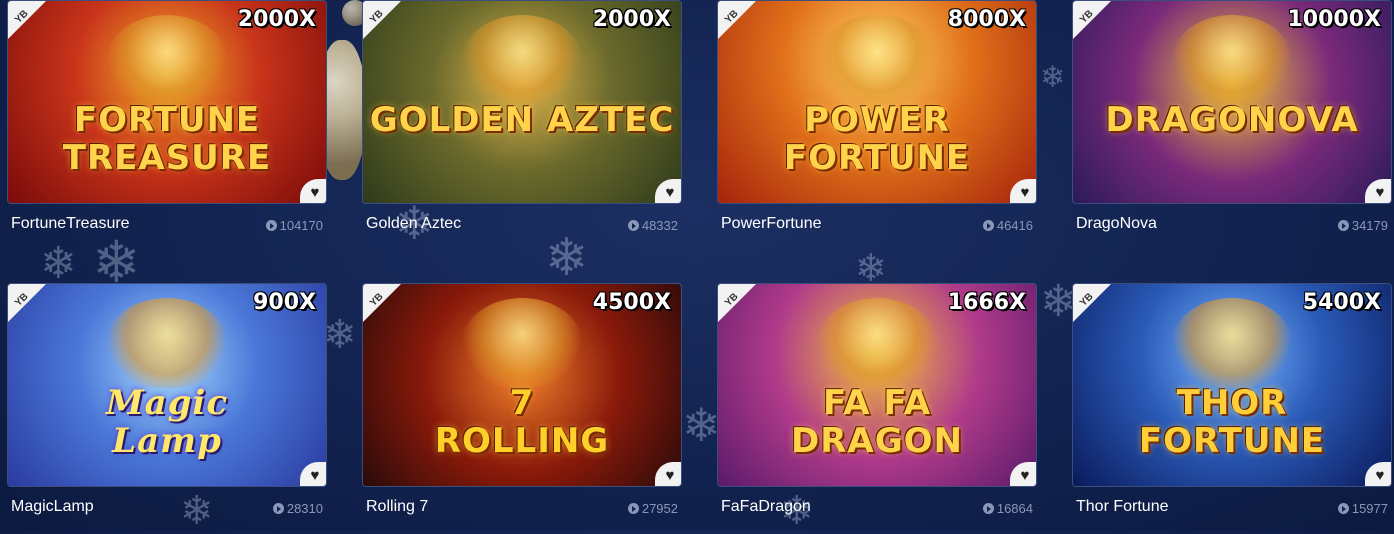 The height and width of the screenshot is (534, 1394). Describe the element at coordinates (659, 508) in the screenshot. I see `play-count-value: 27952` at that location.